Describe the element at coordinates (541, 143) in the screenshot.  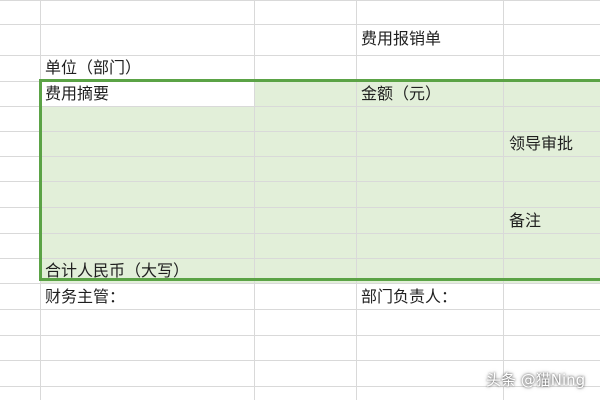
I see `approval-label: 领导审批` at that location.